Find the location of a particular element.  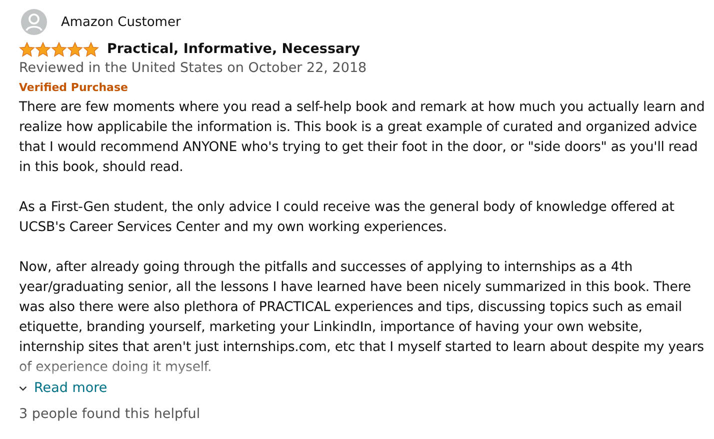

helpful-count: 3 people found this helpful is located at coordinates (110, 414).